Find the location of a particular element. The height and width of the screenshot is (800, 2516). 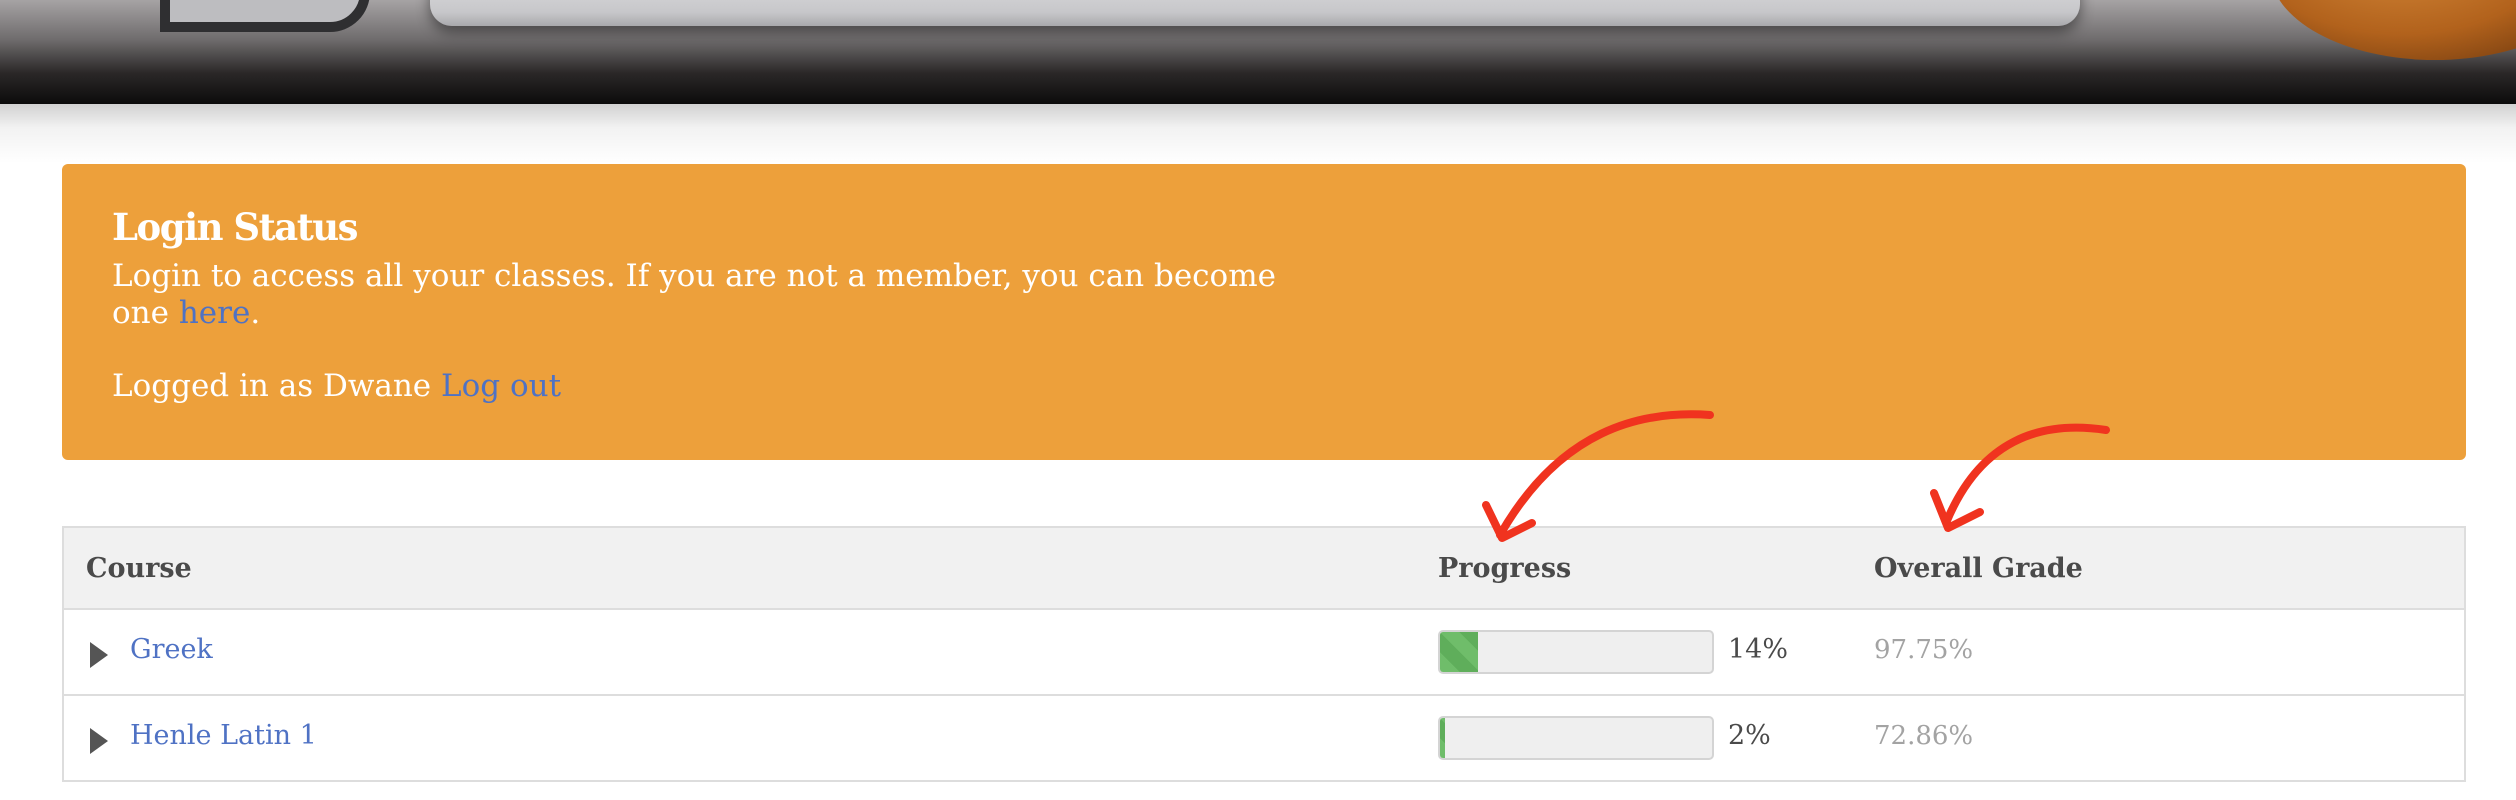

course-link: Henle Latin 1 is located at coordinates (223, 736).